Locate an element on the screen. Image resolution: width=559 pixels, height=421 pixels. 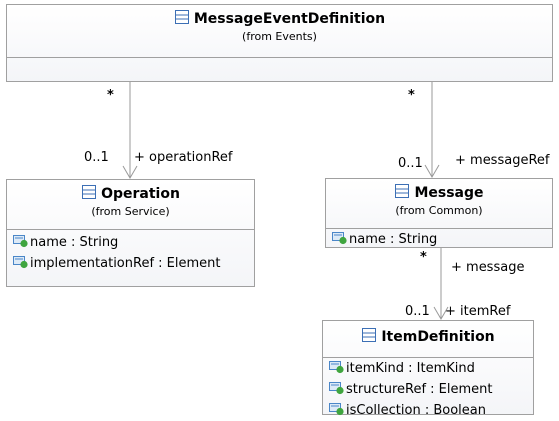
role-message-ref: + messageRef is located at coordinates (502, 160).